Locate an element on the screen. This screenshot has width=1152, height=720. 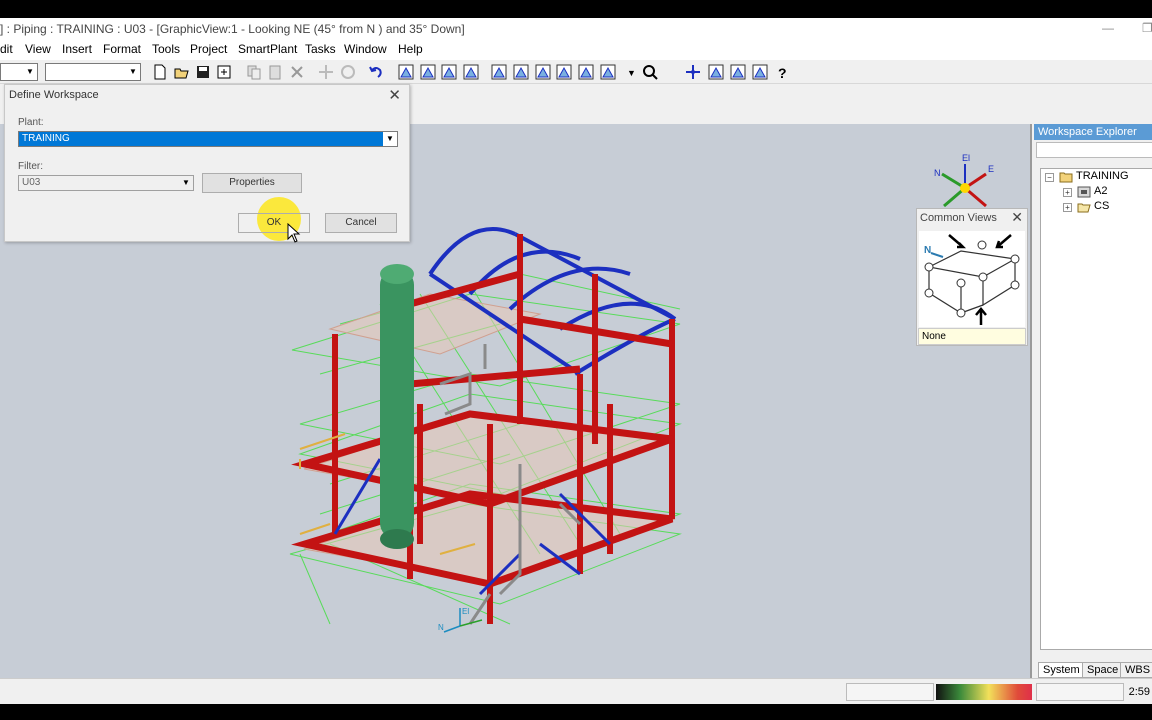
menu-smartplant: SmartPlant is located at coordinates (267, 49).